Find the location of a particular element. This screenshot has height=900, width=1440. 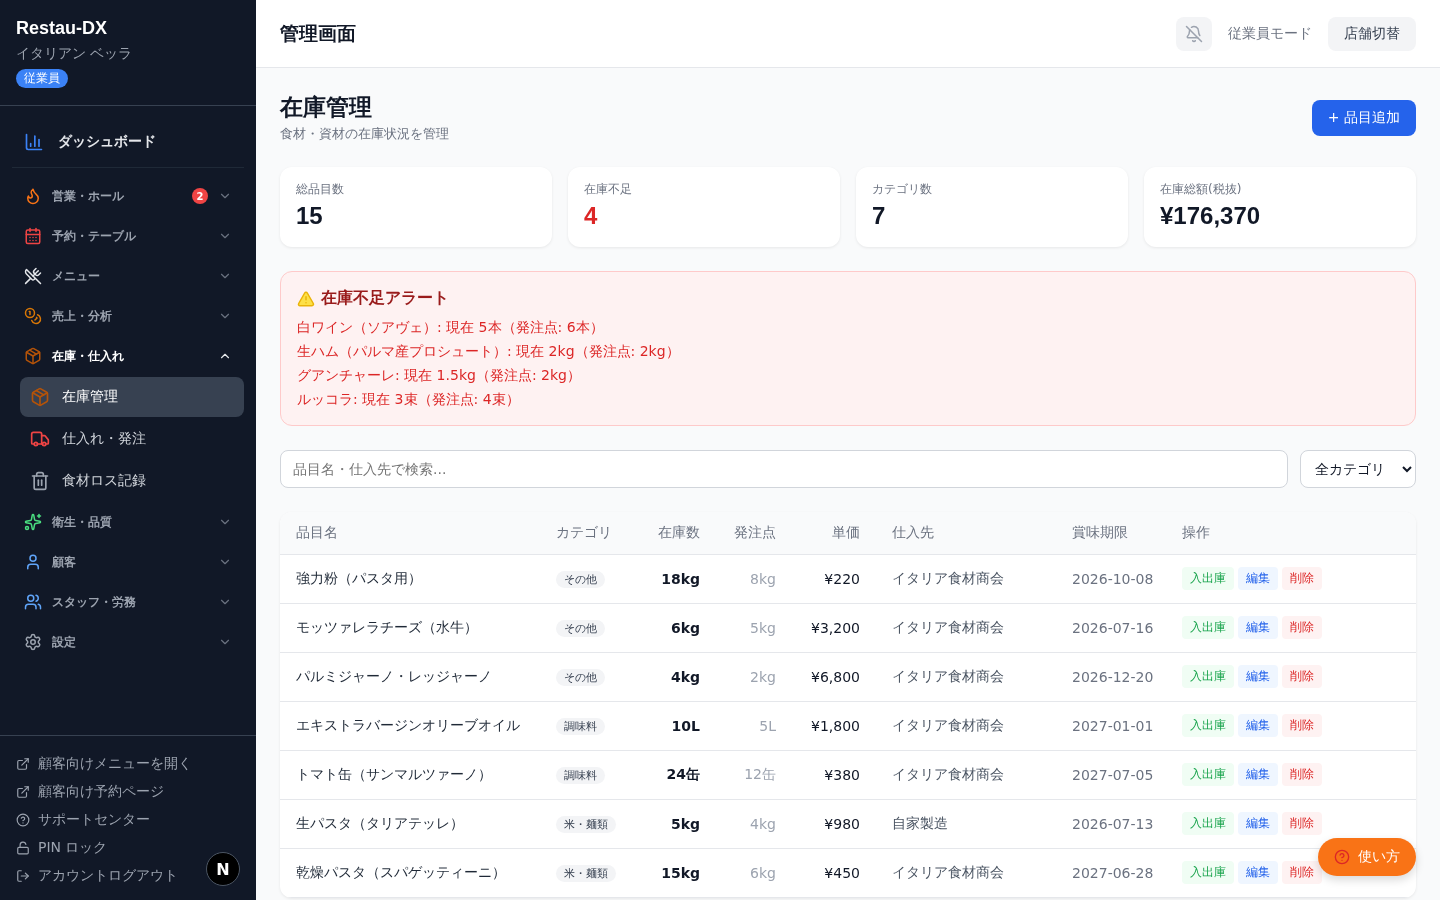

stock-value: 4kg is located at coordinates (685, 676).